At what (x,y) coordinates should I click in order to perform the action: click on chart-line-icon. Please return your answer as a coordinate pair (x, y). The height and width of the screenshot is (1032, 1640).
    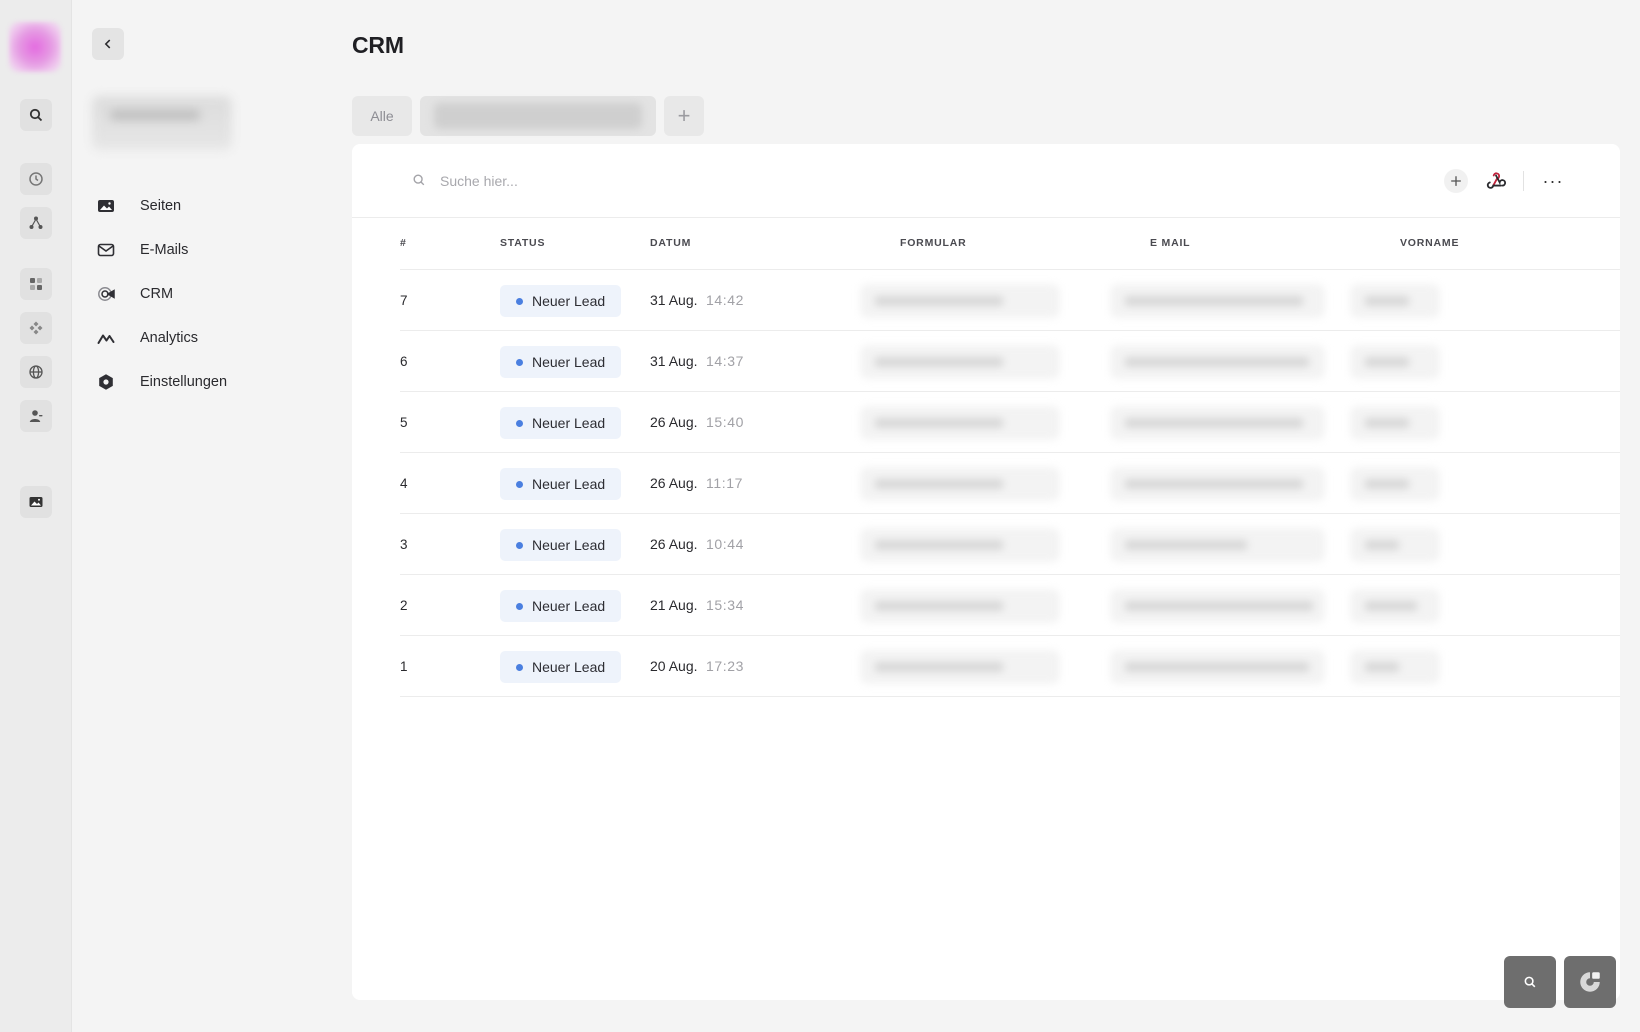
    Looking at the image, I should click on (106, 338).